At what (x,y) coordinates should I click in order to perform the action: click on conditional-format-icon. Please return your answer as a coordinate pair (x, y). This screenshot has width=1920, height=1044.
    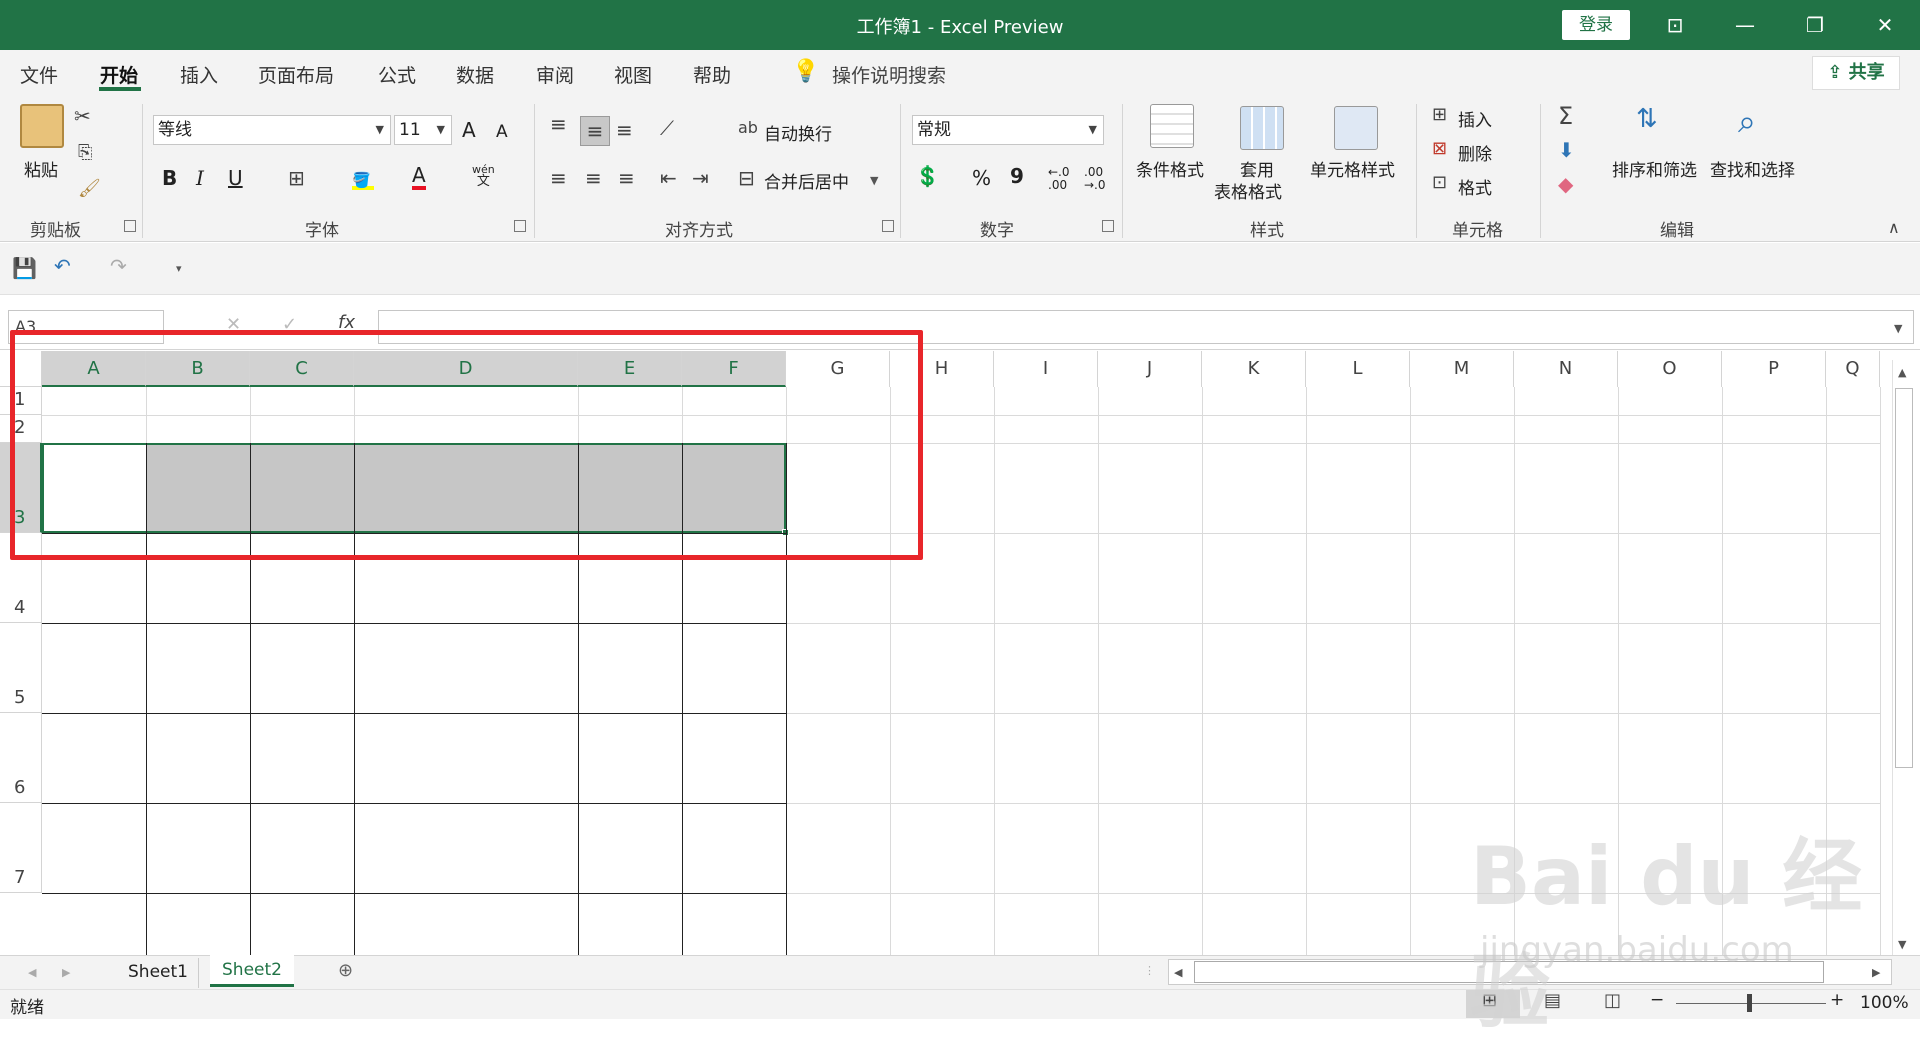
    Looking at the image, I should click on (1172, 126).